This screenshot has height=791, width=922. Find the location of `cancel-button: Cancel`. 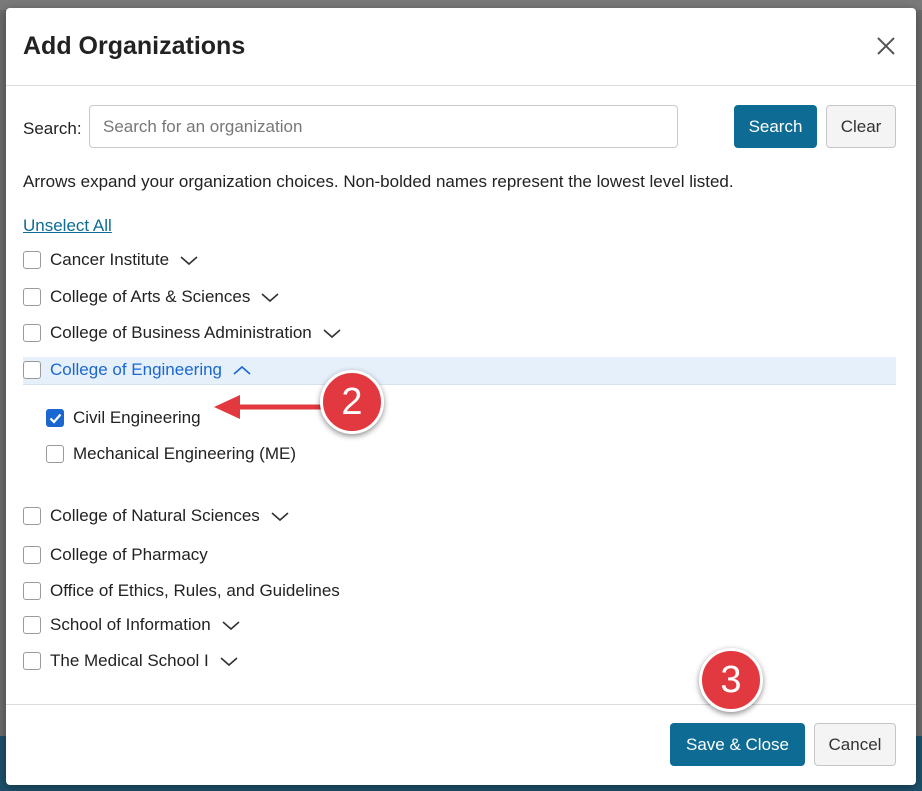

cancel-button: Cancel is located at coordinates (855, 744).